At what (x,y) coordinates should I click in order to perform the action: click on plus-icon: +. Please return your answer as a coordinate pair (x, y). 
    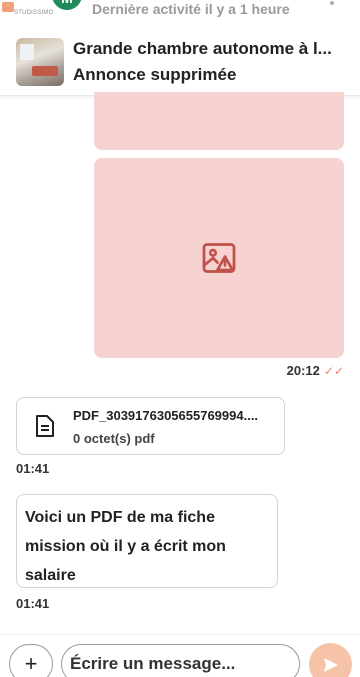
    Looking at the image, I should click on (31, 663).